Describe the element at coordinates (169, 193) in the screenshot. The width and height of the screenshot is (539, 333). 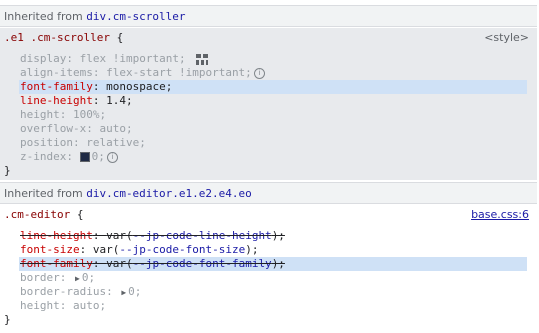
I see `inherited-node-link: div.cm-editor.e1.e2.e4.eo` at that location.